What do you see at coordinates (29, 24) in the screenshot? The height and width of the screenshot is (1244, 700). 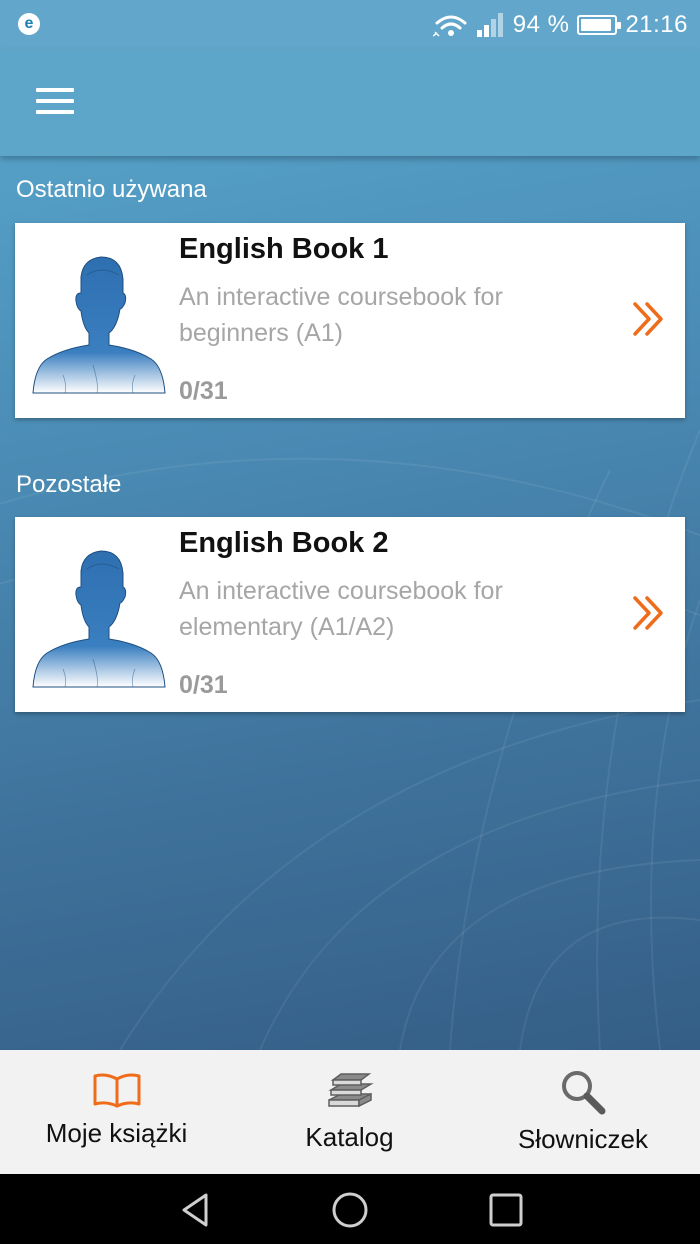 I see `eset-icon: e` at bounding box center [29, 24].